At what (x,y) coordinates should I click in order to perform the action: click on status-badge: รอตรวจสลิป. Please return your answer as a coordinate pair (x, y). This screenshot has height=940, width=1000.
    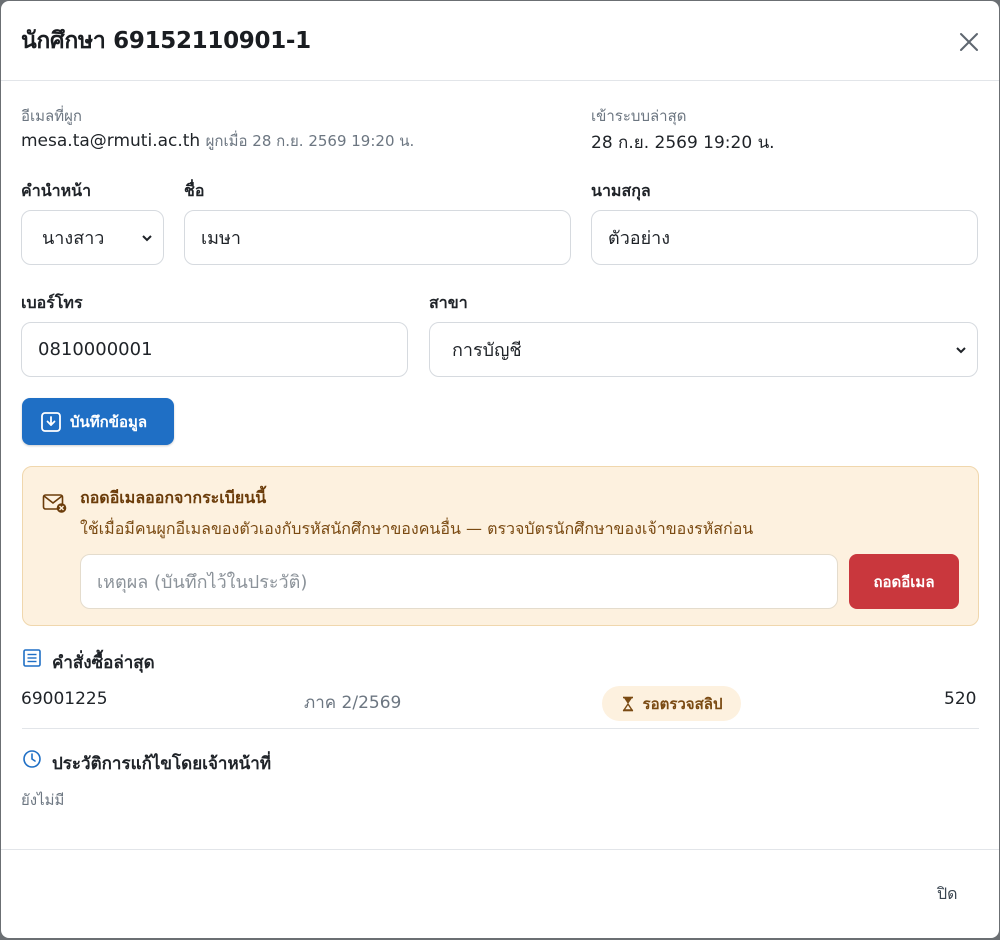
    Looking at the image, I should click on (671, 703).